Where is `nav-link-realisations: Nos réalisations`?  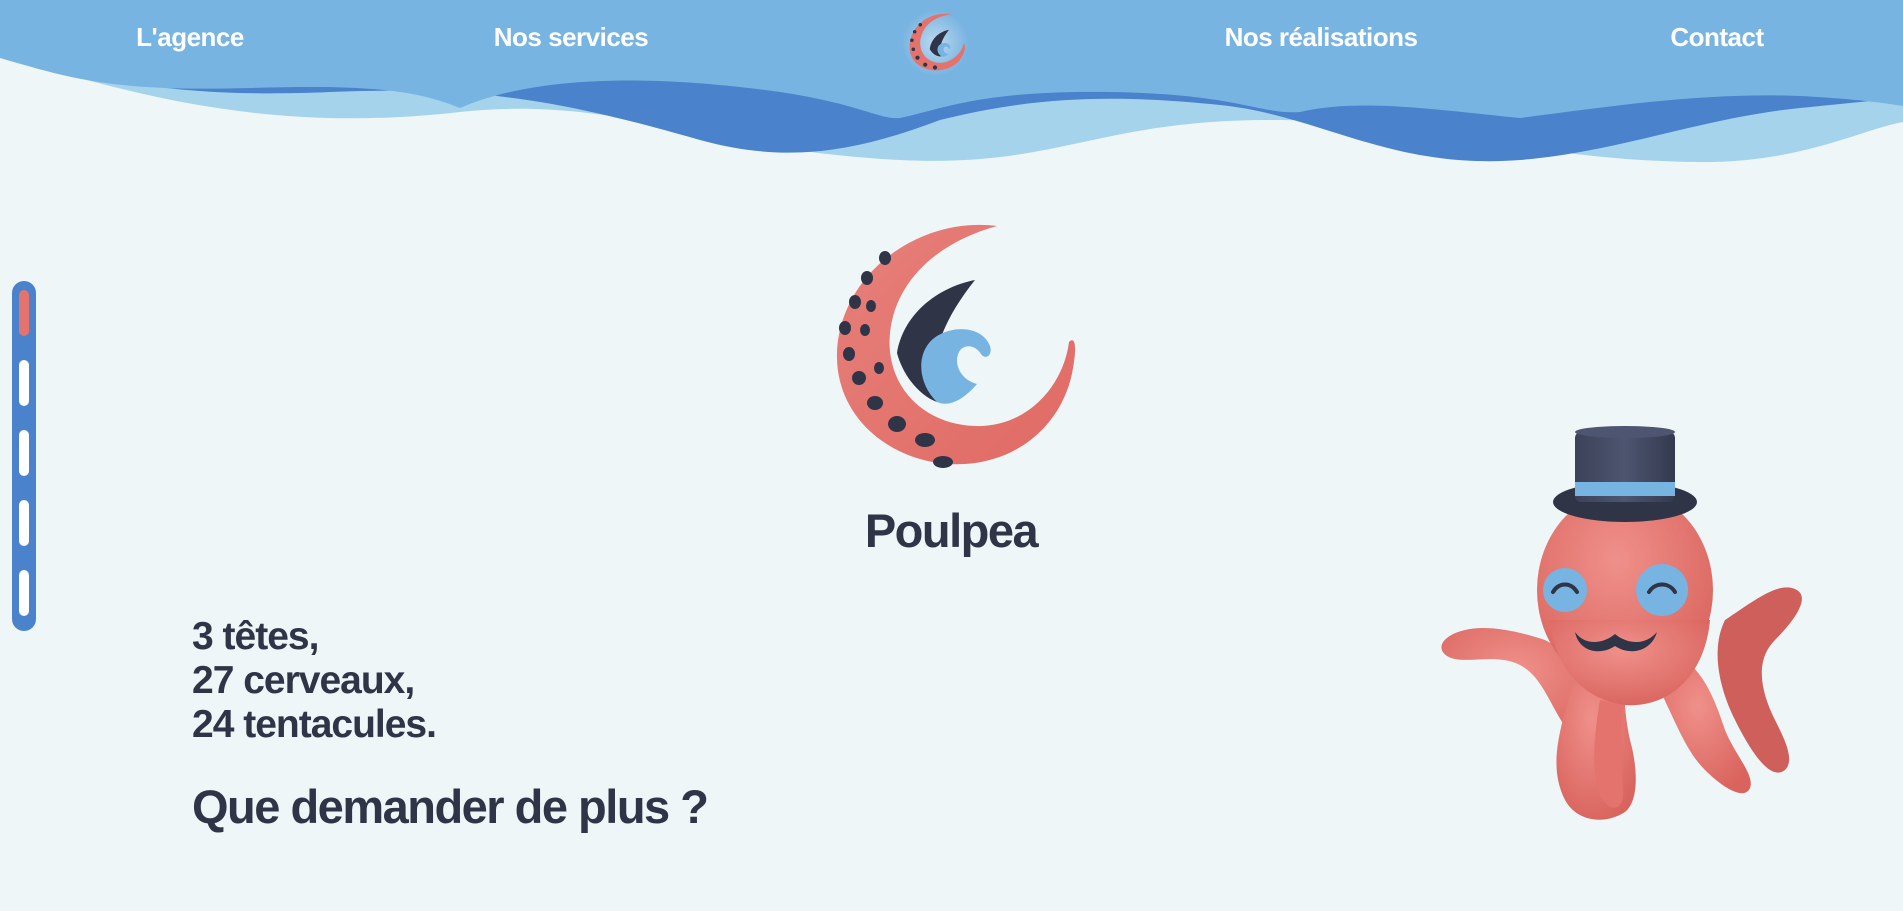 nav-link-realisations: Nos réalisations is located at coordinates (1321, 37).